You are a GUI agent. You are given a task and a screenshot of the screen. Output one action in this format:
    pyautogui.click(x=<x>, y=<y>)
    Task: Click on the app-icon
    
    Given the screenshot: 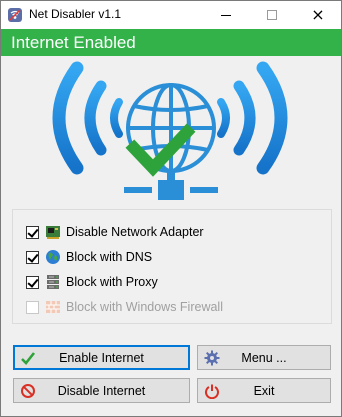 What is the action you would take?
    pyautogui.click(x=15, y=15)
    